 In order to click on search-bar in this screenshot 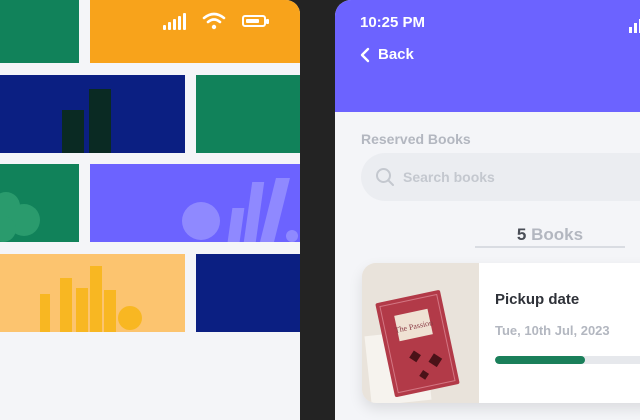, I will do `click(500, 177)`.